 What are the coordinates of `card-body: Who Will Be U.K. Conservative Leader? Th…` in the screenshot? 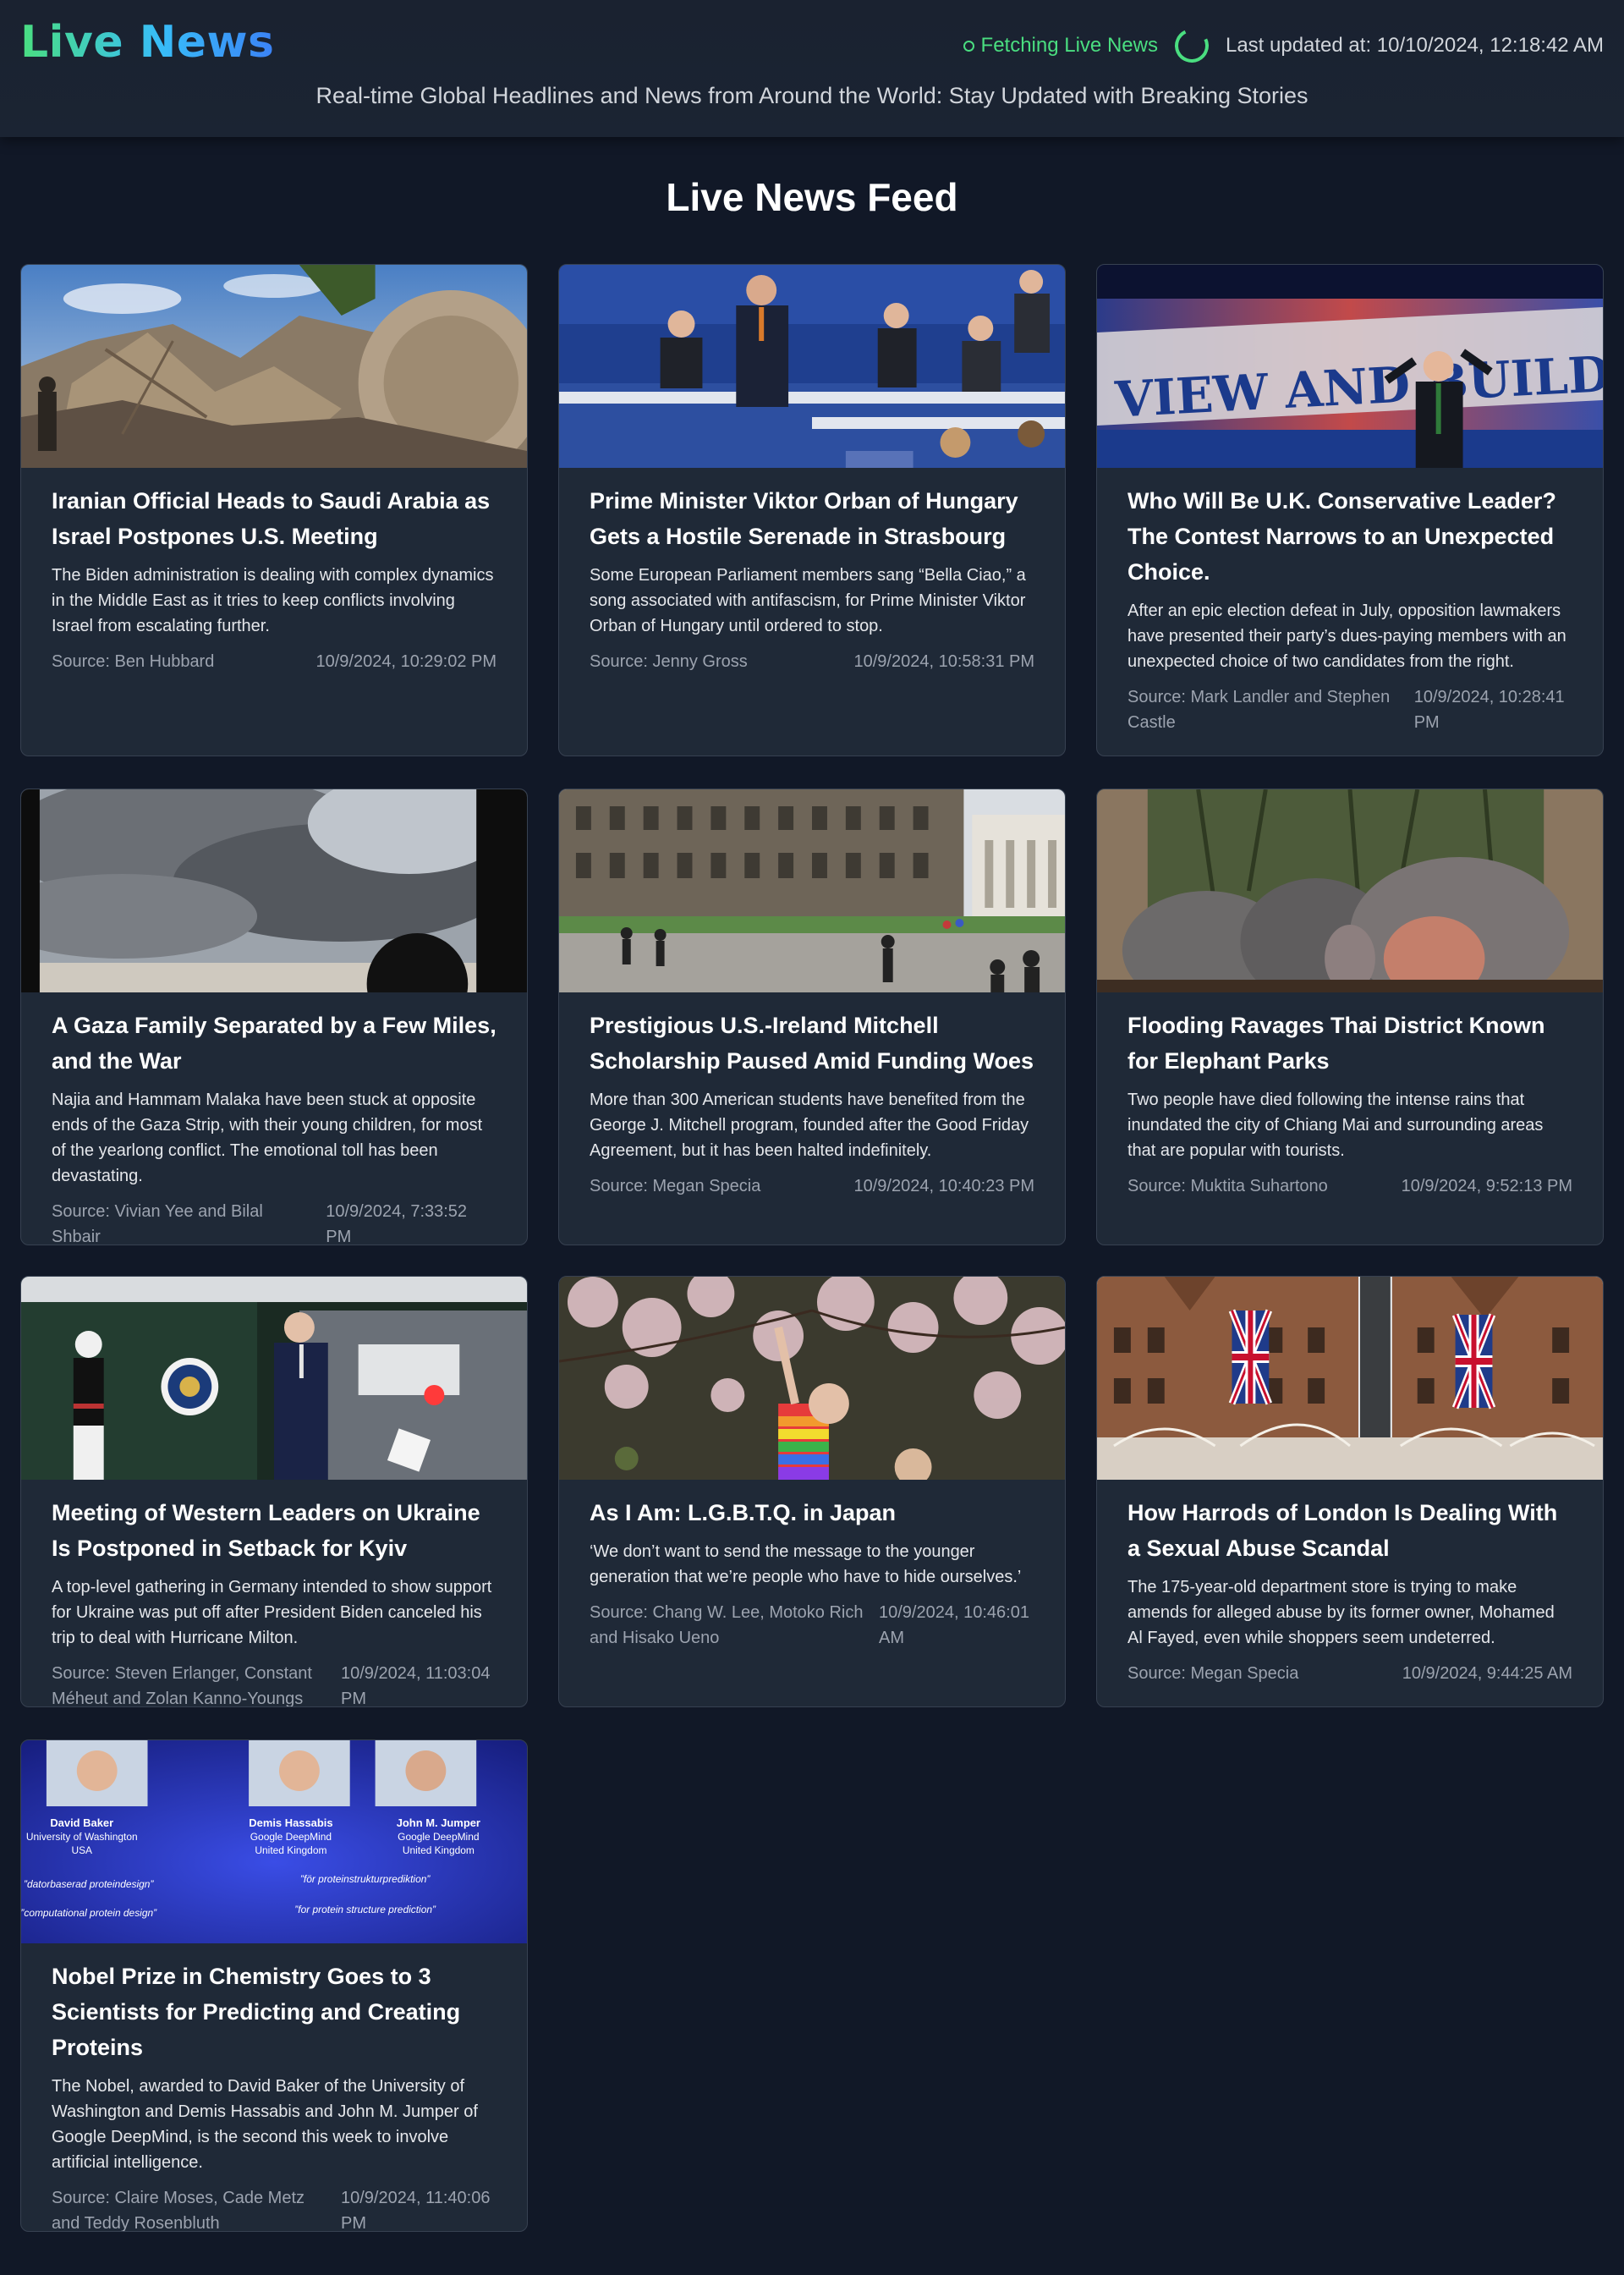 It's located at (1349, 609).